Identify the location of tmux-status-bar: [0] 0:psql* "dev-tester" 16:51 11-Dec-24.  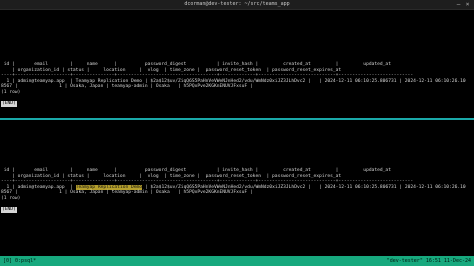
(237, 261).